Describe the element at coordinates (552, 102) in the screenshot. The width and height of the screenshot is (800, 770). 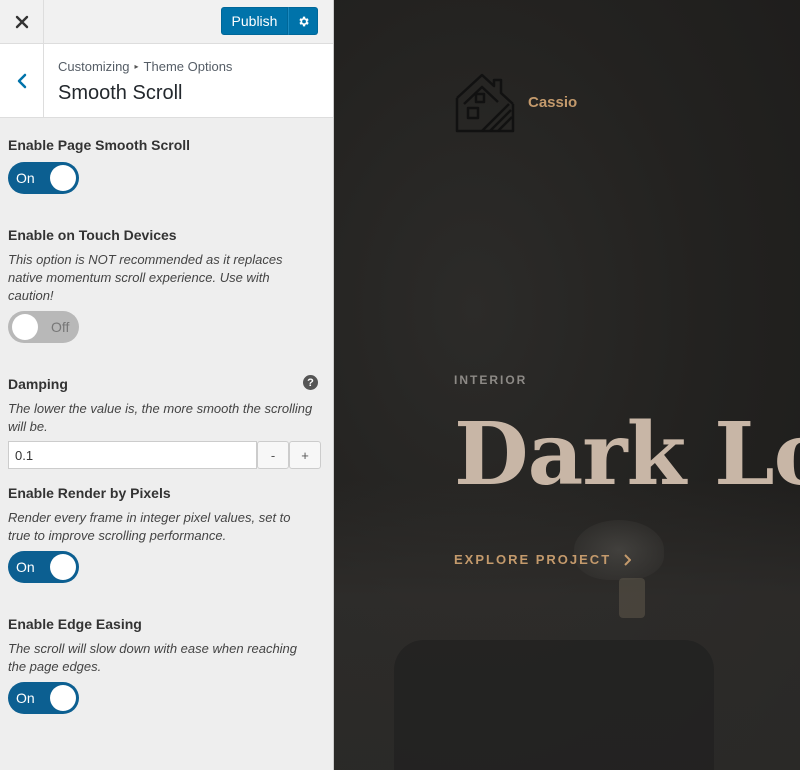
I see `site-name: Cassio` at that location.